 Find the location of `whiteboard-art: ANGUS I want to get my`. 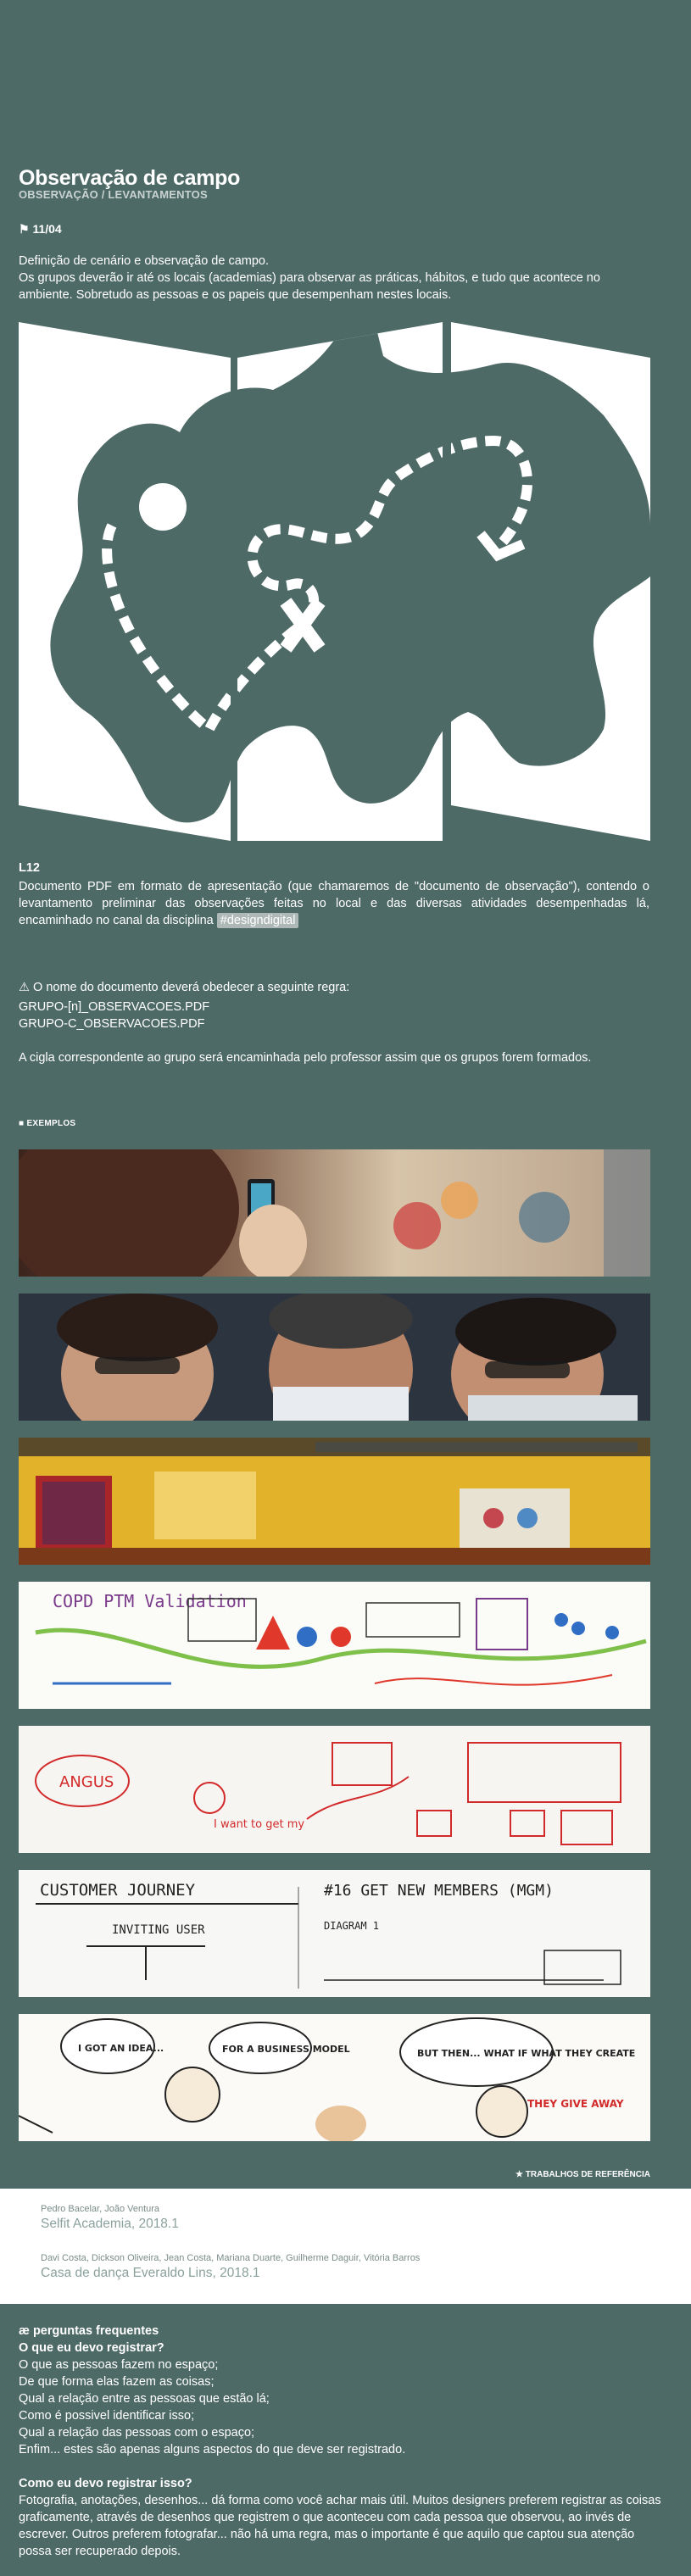

whiteboard-art: ANGUS I want to get my is located at coordinates (334, 1789).